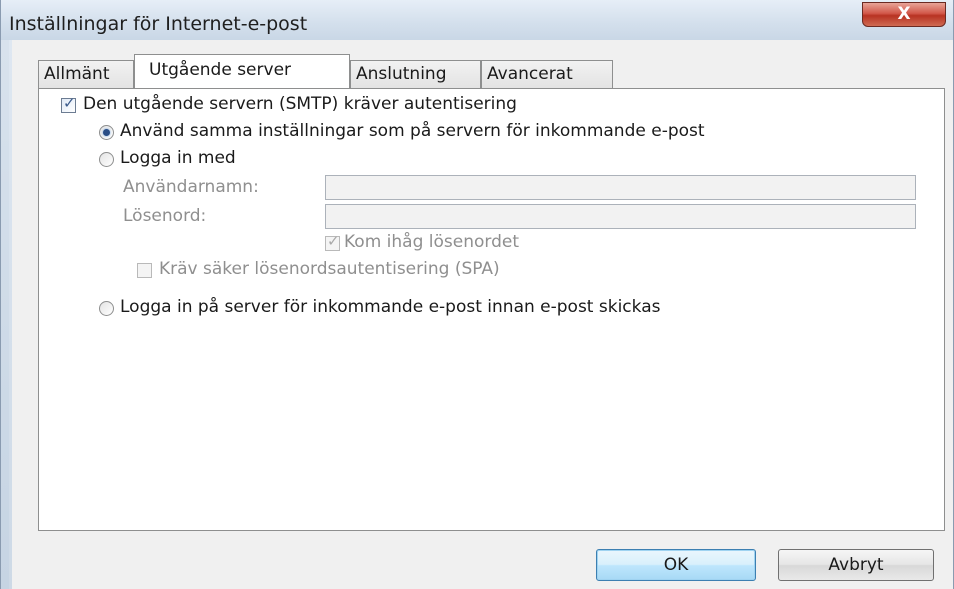  Describe the element at coordinates (106, 308) in the screenshot. I see `login-before-send-radio` at that location.